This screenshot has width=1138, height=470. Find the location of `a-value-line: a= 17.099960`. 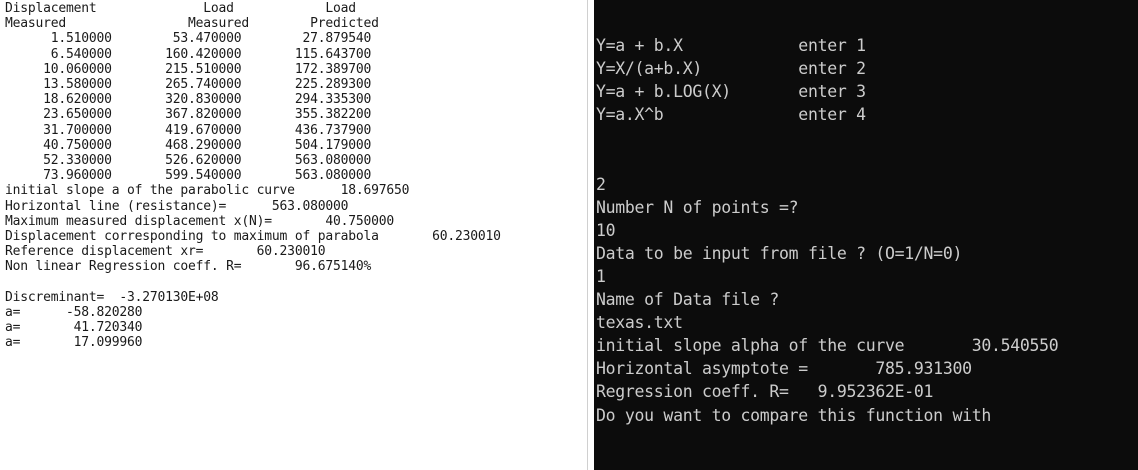

a-value-line: a= 17.099960 is located at coordinates (74, 343).